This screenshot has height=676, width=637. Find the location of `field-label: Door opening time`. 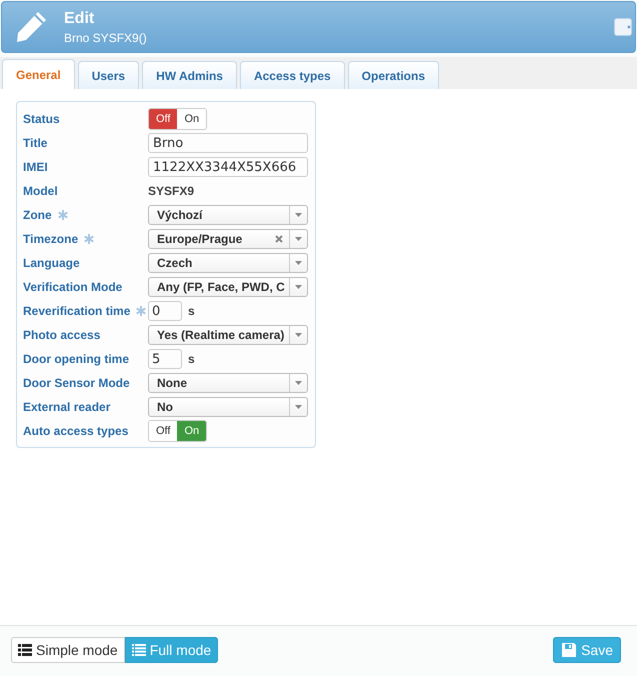

field-label: Door opening time is located at coordinates (76, 359).